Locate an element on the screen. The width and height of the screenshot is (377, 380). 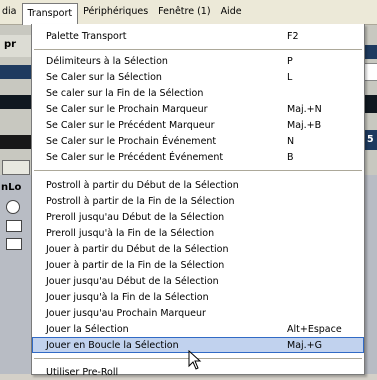
menu-item-label: Preroll jusqu'à la Fin de la Sélection is located at coordinates (130, 233).